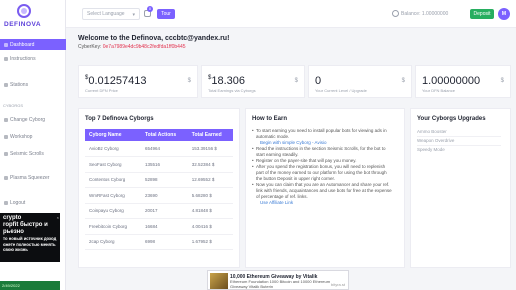 The image size is (516, 290). What do you see at coordinates (451, 119) in the screenshot?
I see `panel-title: Your Cyborgs Upgrades` at bounding box center [451, 119].